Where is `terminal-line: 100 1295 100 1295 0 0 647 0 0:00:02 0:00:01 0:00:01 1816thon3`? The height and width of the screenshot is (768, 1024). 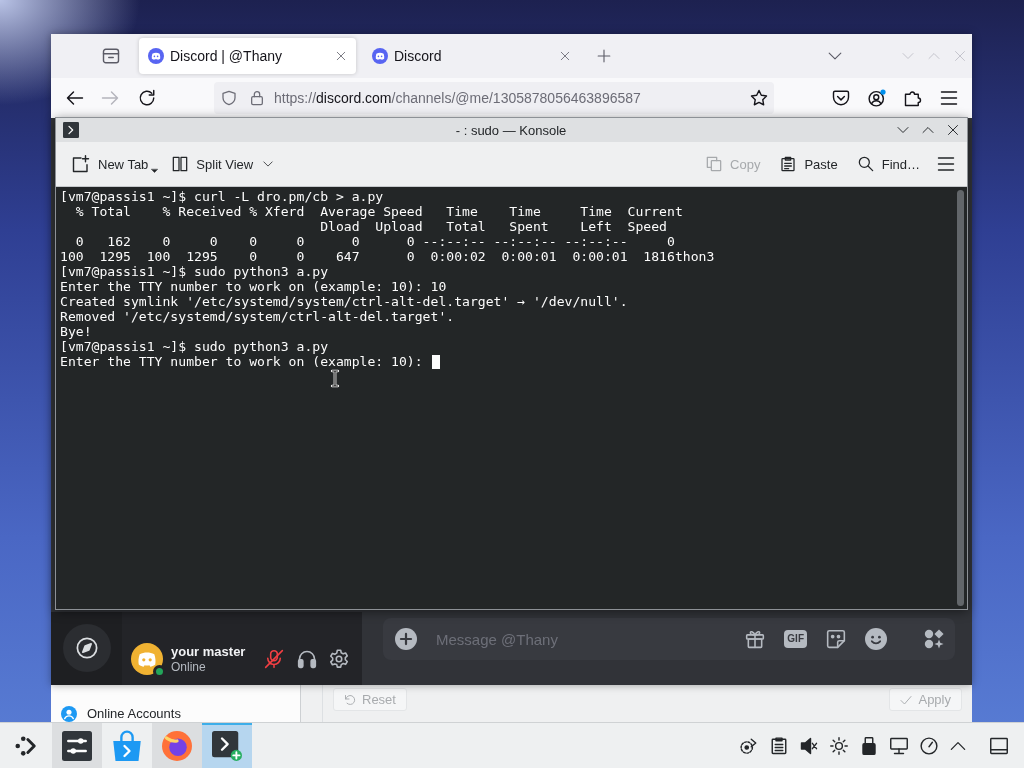
terminal-line: 100 1295 100 1295 0 0 647 0 0:00:02 0:00:01 0:00:01 1816thon3 is located at coordinates (387, 256).